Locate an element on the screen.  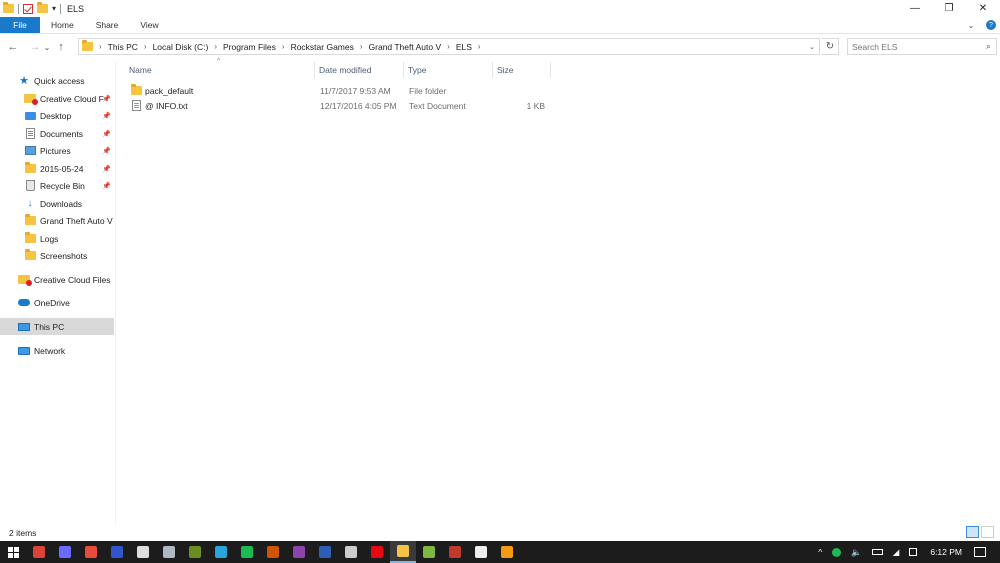
minimize-button: — is located at coordinates (915, 8).